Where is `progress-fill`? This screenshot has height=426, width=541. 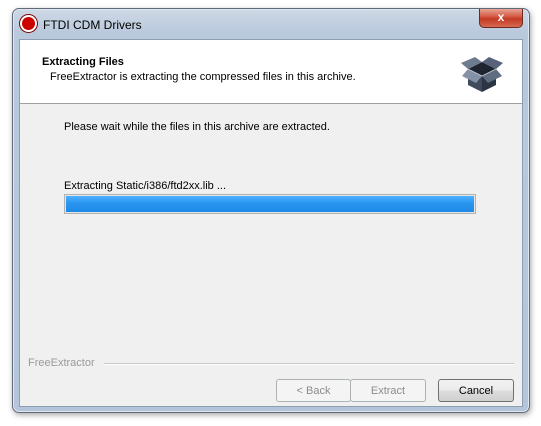
progress-fill is located at coordinates (270, 204).